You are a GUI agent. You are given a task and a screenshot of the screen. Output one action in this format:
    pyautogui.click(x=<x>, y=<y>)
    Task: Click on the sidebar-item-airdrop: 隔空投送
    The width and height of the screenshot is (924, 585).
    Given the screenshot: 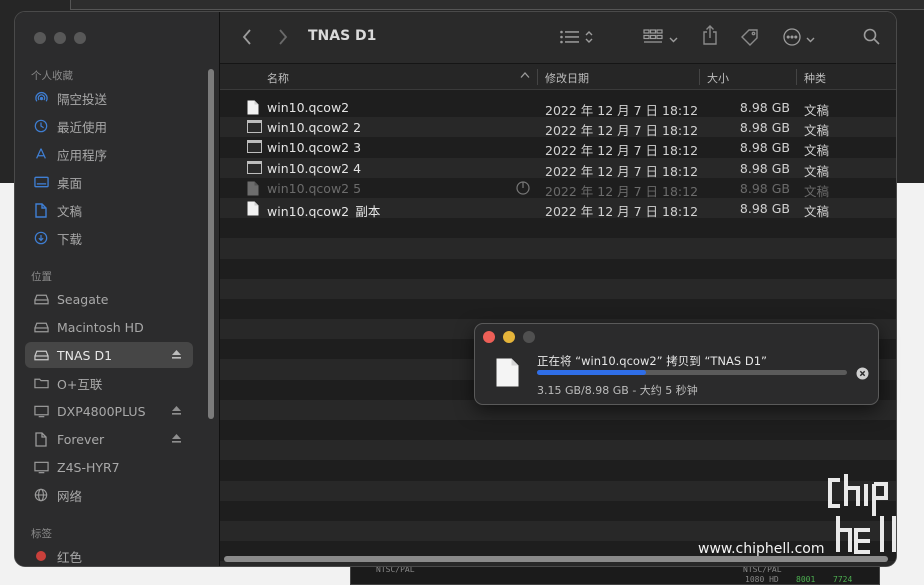 What is the action you would take?
    pyautogui.click(x=109, y=98)
    